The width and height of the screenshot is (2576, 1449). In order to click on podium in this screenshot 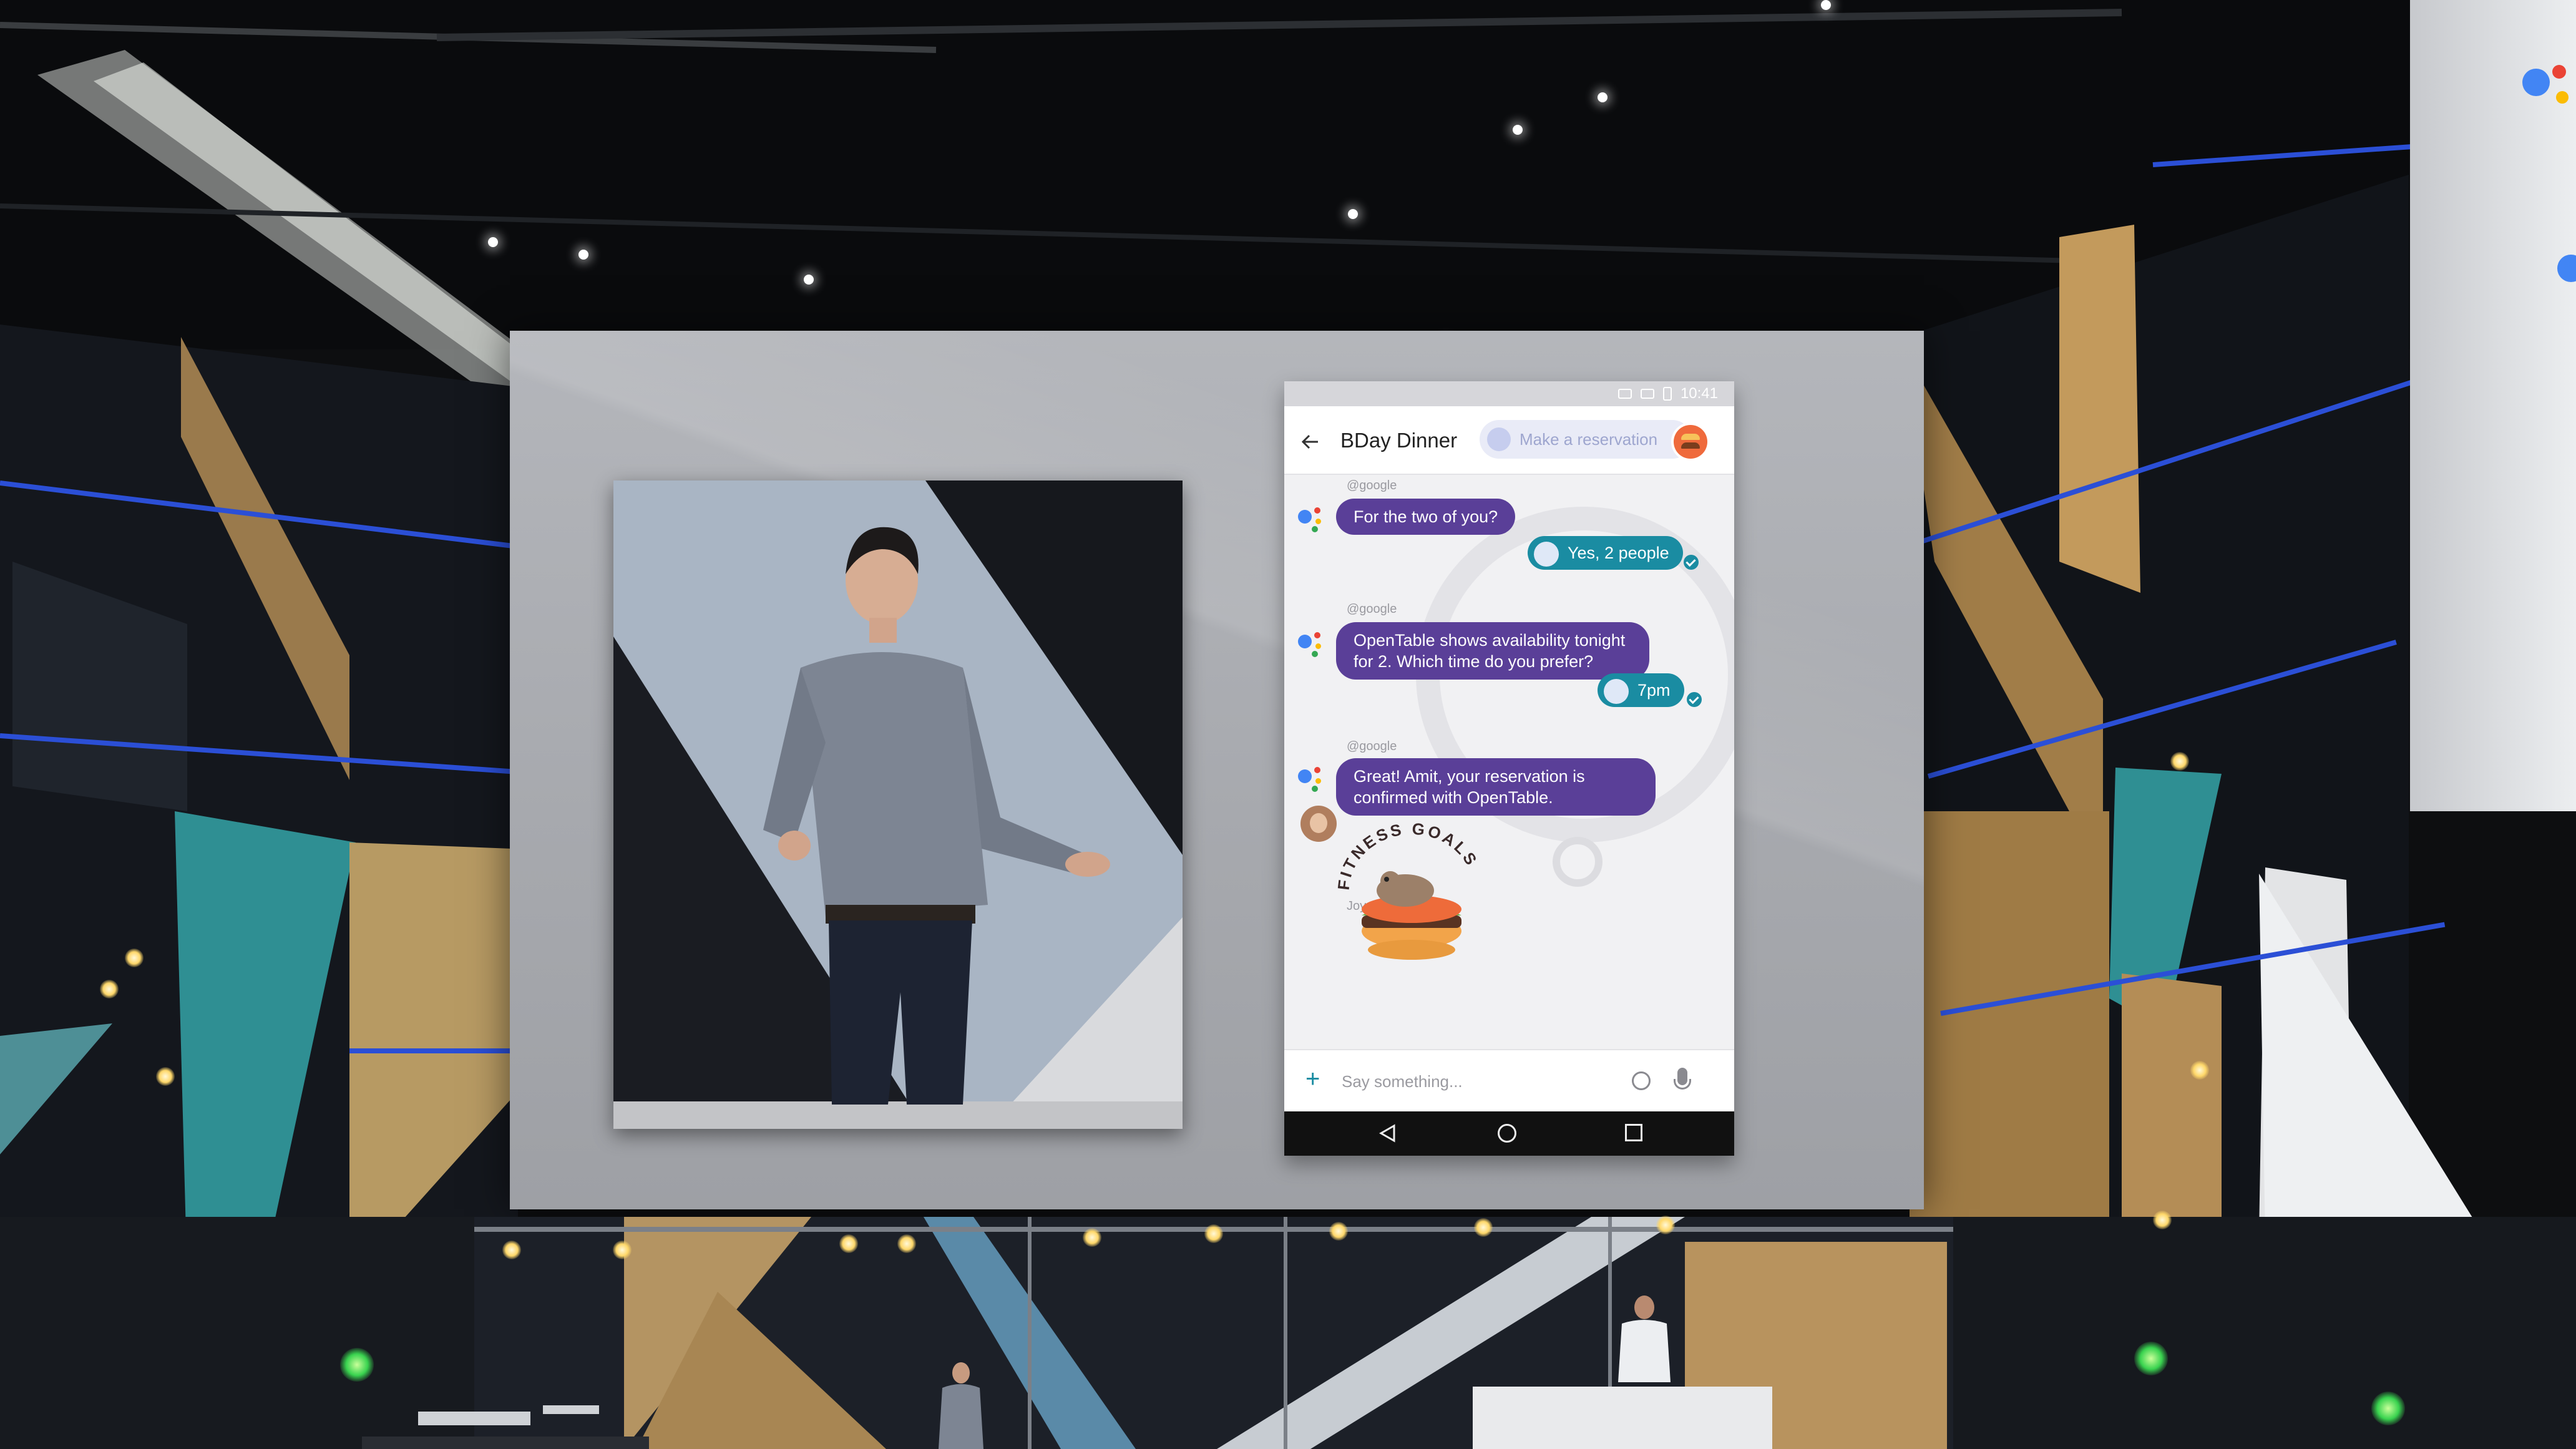, I will do `click(1622, 1418)`.